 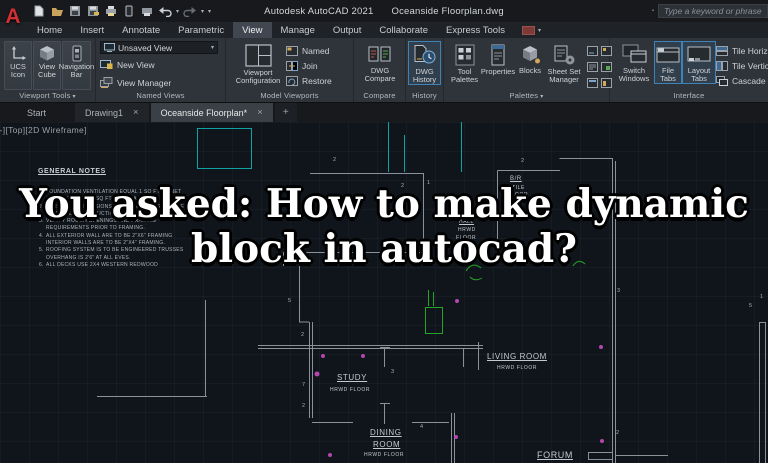 What do you see at coordinates (98, 264) in the screenshot?
I see `note-item: 6. ALL DECKS USE 2X4 WESTERN REDWOOD` at bounding box center [98, 264].